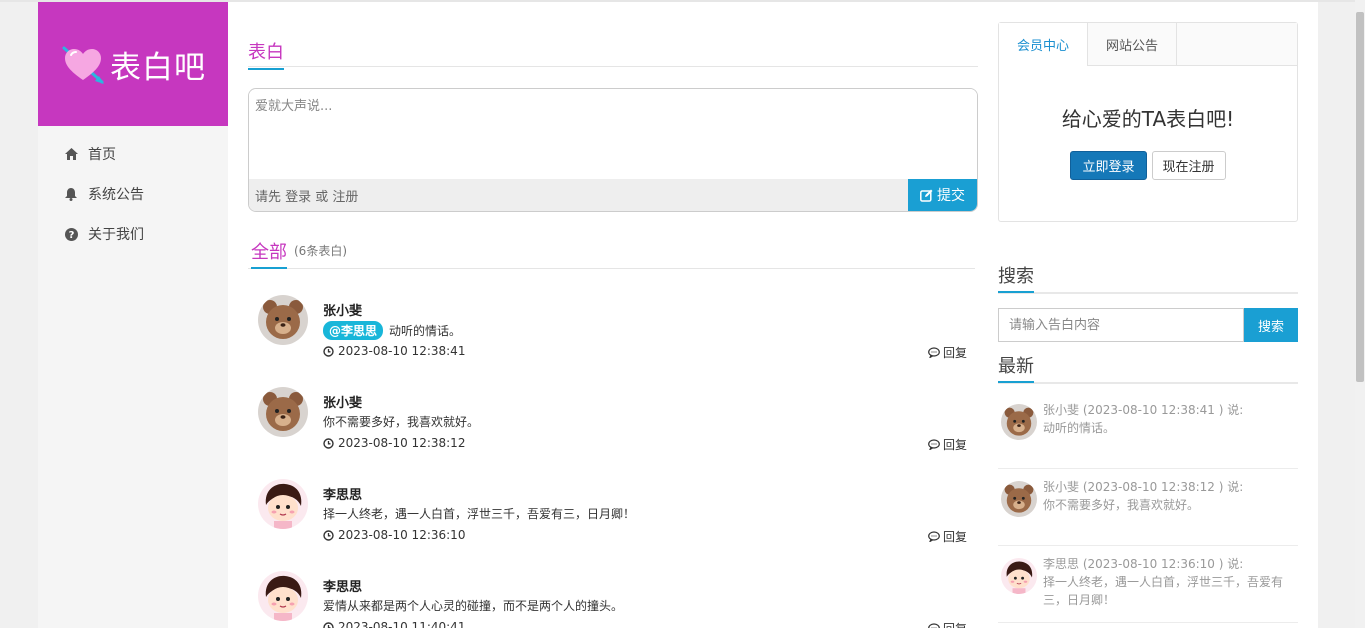  Describe the element at coordinates (613, 36) in the screenshot. I see `compose-section-header: 表白` at that location.